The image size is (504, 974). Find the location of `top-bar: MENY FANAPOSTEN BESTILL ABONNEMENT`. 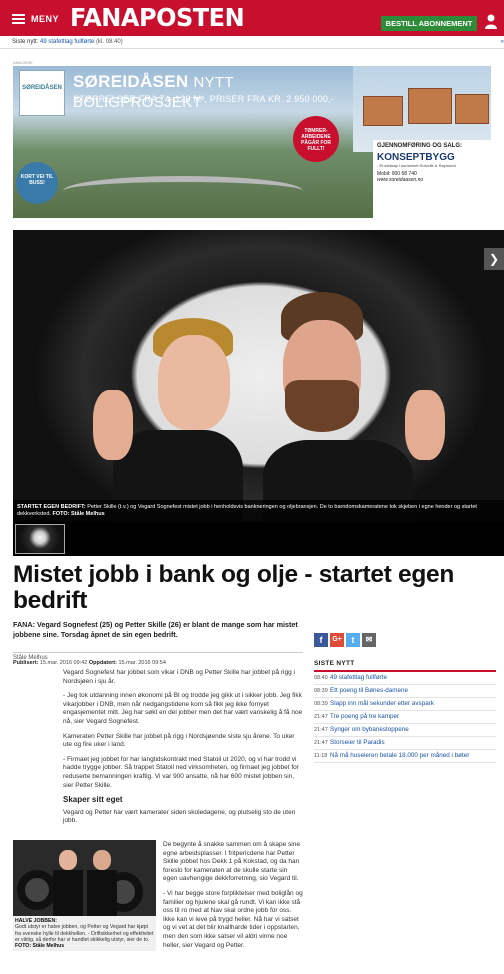

top-bar: MENY FANAPOSTEN BESTILL ABONNEMENT is located at coordinates (252, 18).